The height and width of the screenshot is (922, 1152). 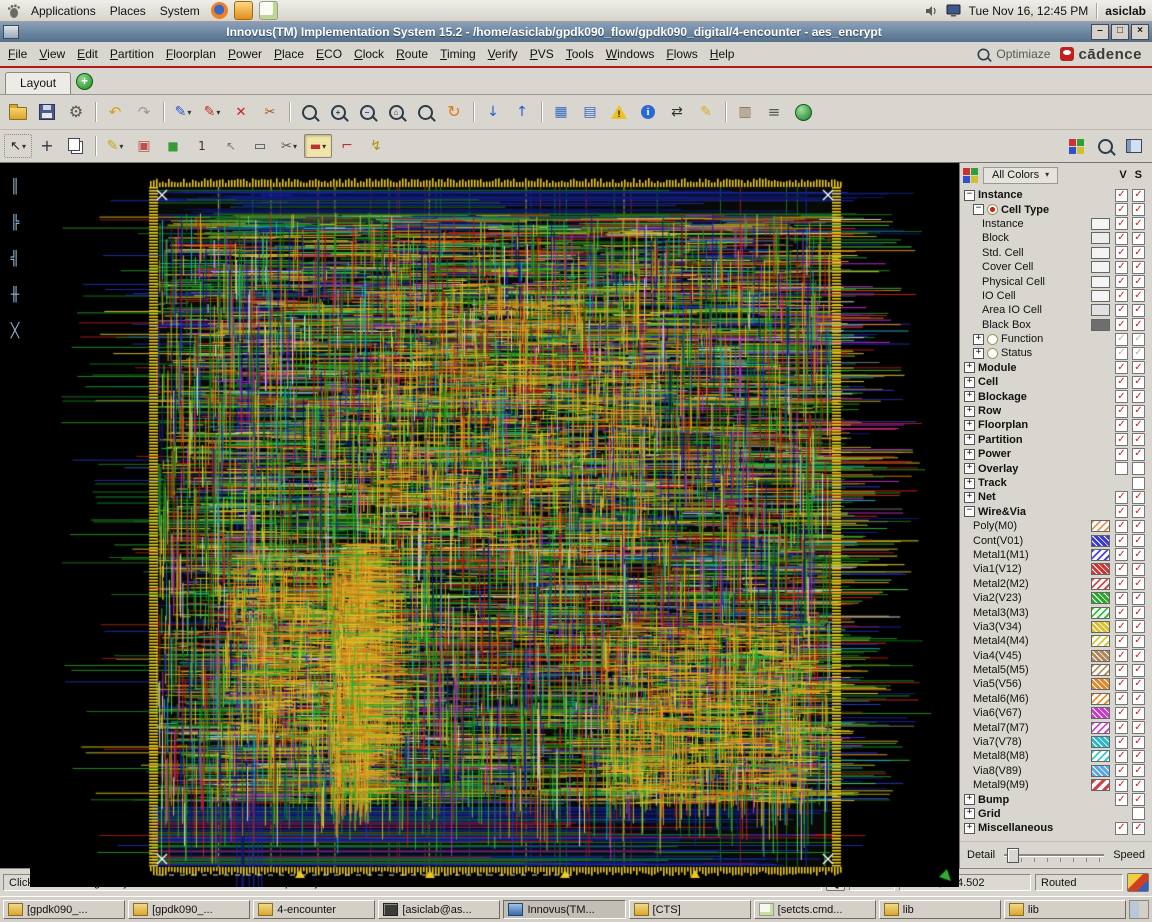 I want to click on layer-row: Physical Cell ✓ ✓, so click(x=1055, y=281).